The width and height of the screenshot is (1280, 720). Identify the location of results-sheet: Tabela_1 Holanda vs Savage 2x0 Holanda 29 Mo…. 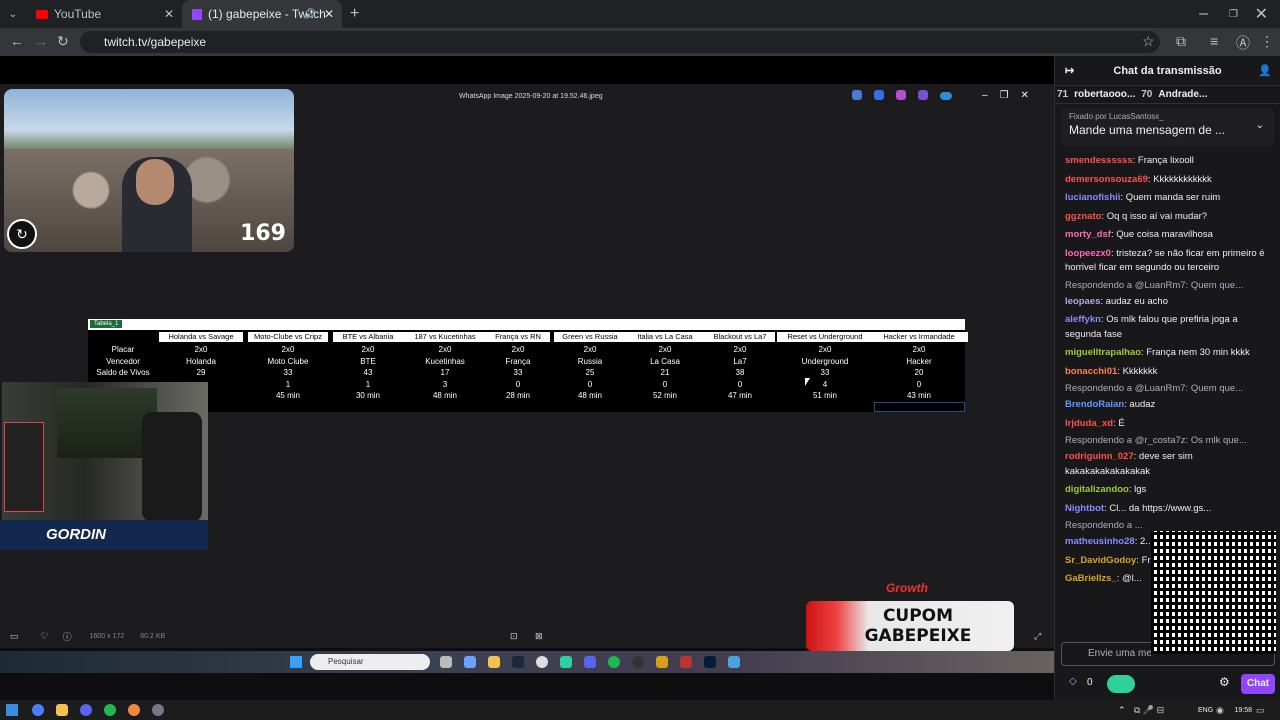
(528, 365).